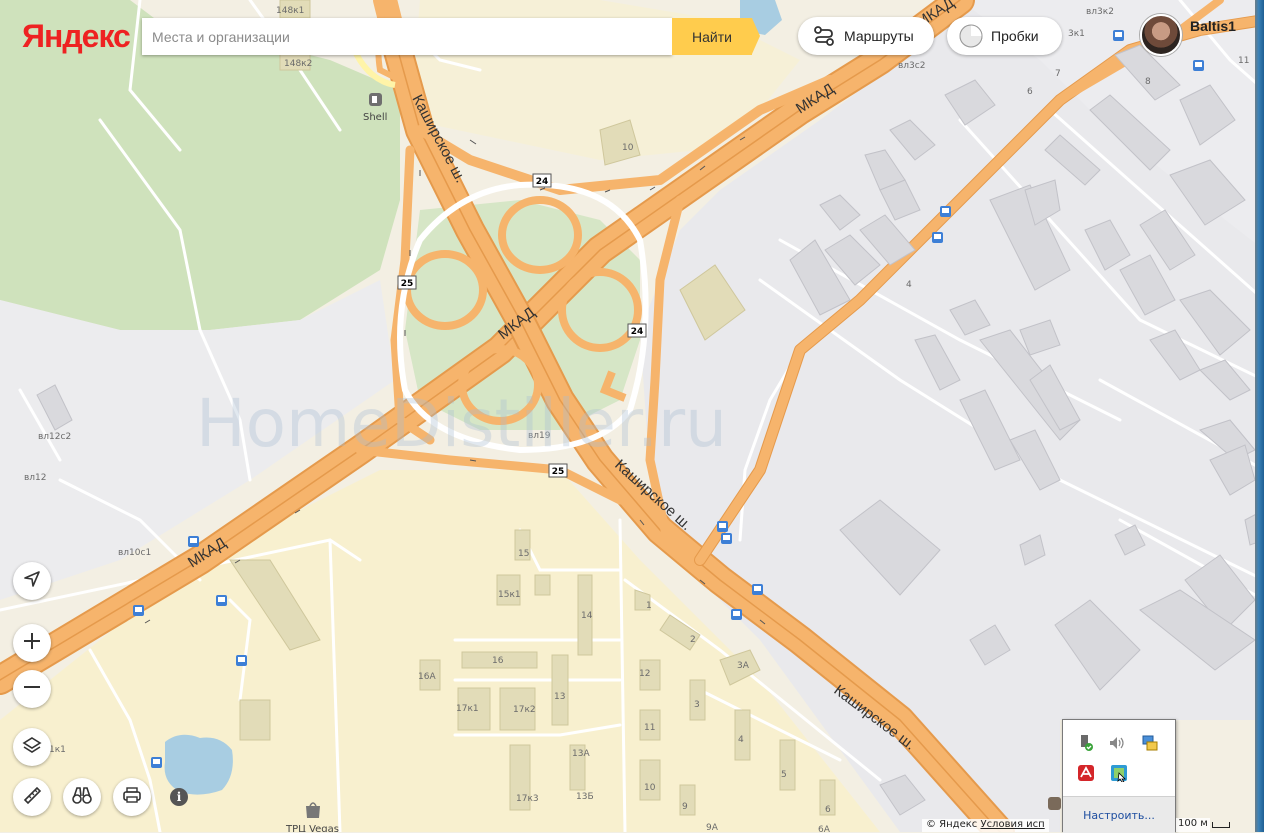 This screenshot has height=833, width=1264. Describe the element at coordinates (1117, 743) in the screenshot. I see `volume-icon` at that location.